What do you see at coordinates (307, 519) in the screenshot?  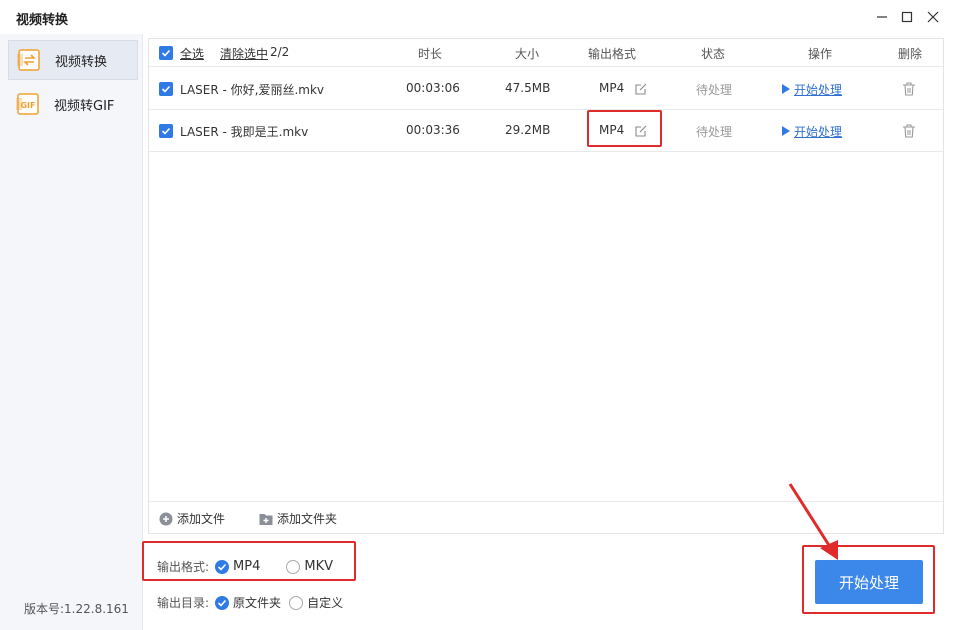 I see `add-folder-label: 添加文件夹` at bounding box center [307, 519].